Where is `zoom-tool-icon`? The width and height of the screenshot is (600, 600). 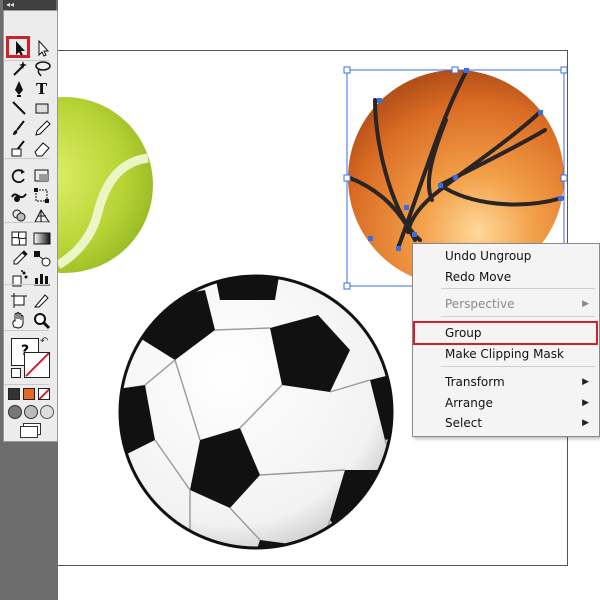
zoom-tool-icon is located at coordinates (42, 320).